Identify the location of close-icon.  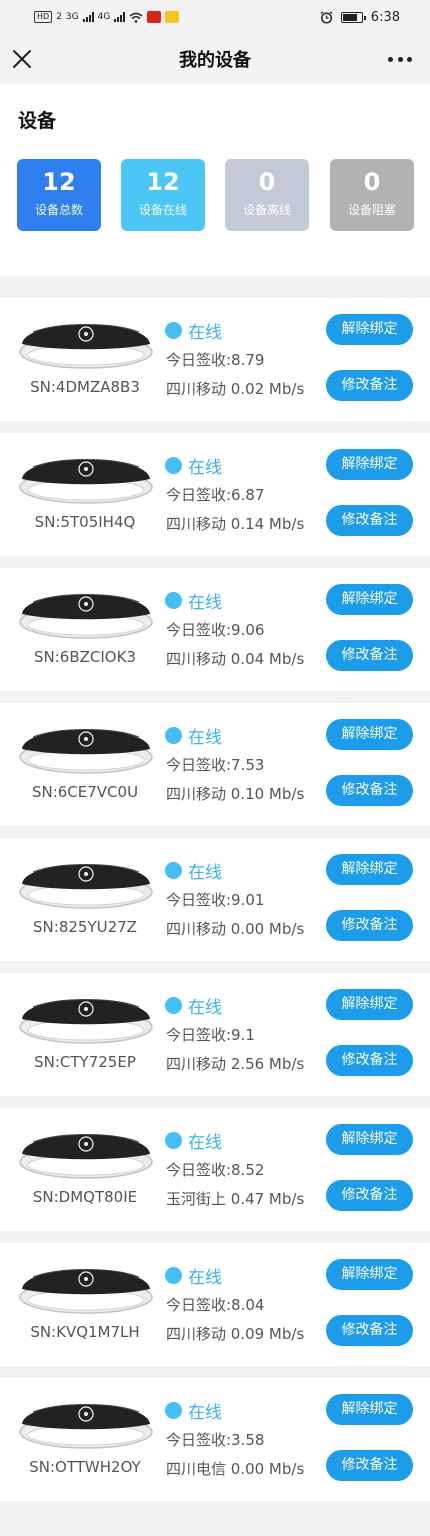
(22, 59).